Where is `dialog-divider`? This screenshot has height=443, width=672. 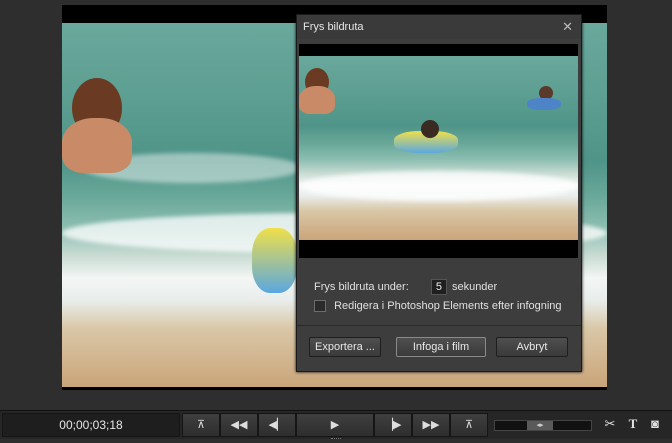 dialog-divider is located at coordinates (439, 325).